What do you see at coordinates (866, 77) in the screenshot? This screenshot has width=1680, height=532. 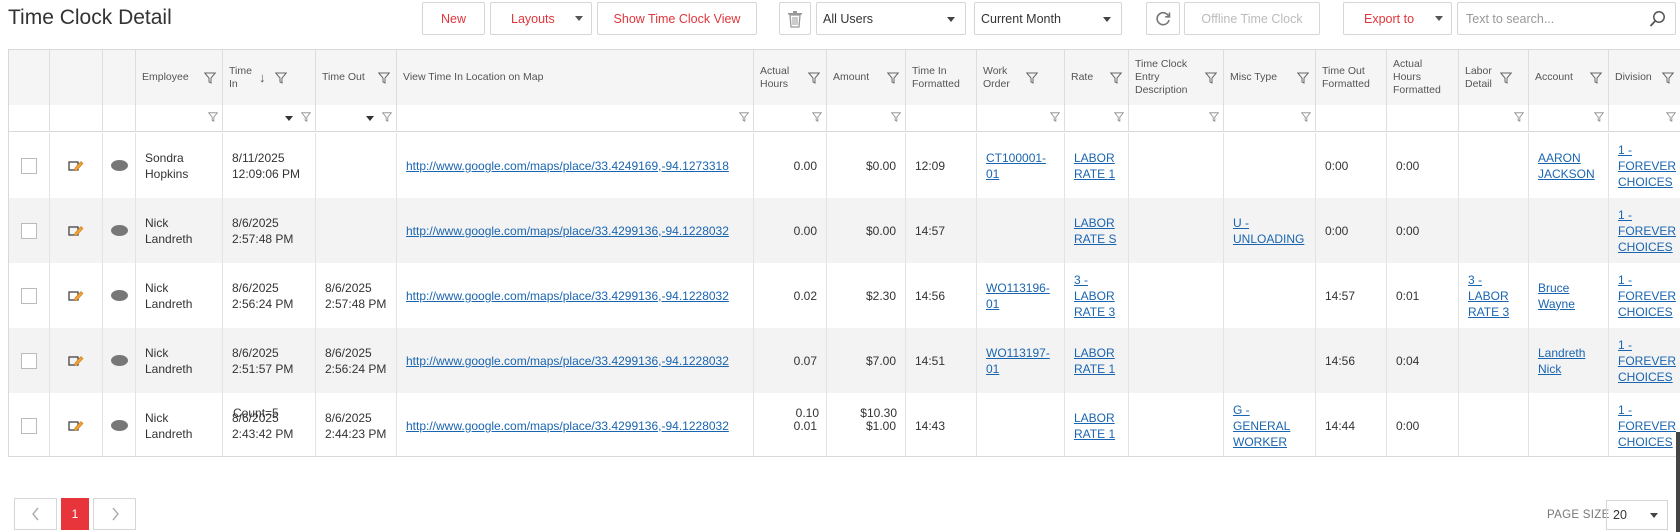 I see `header-amount: Amount` at bounding box center [866, 77].